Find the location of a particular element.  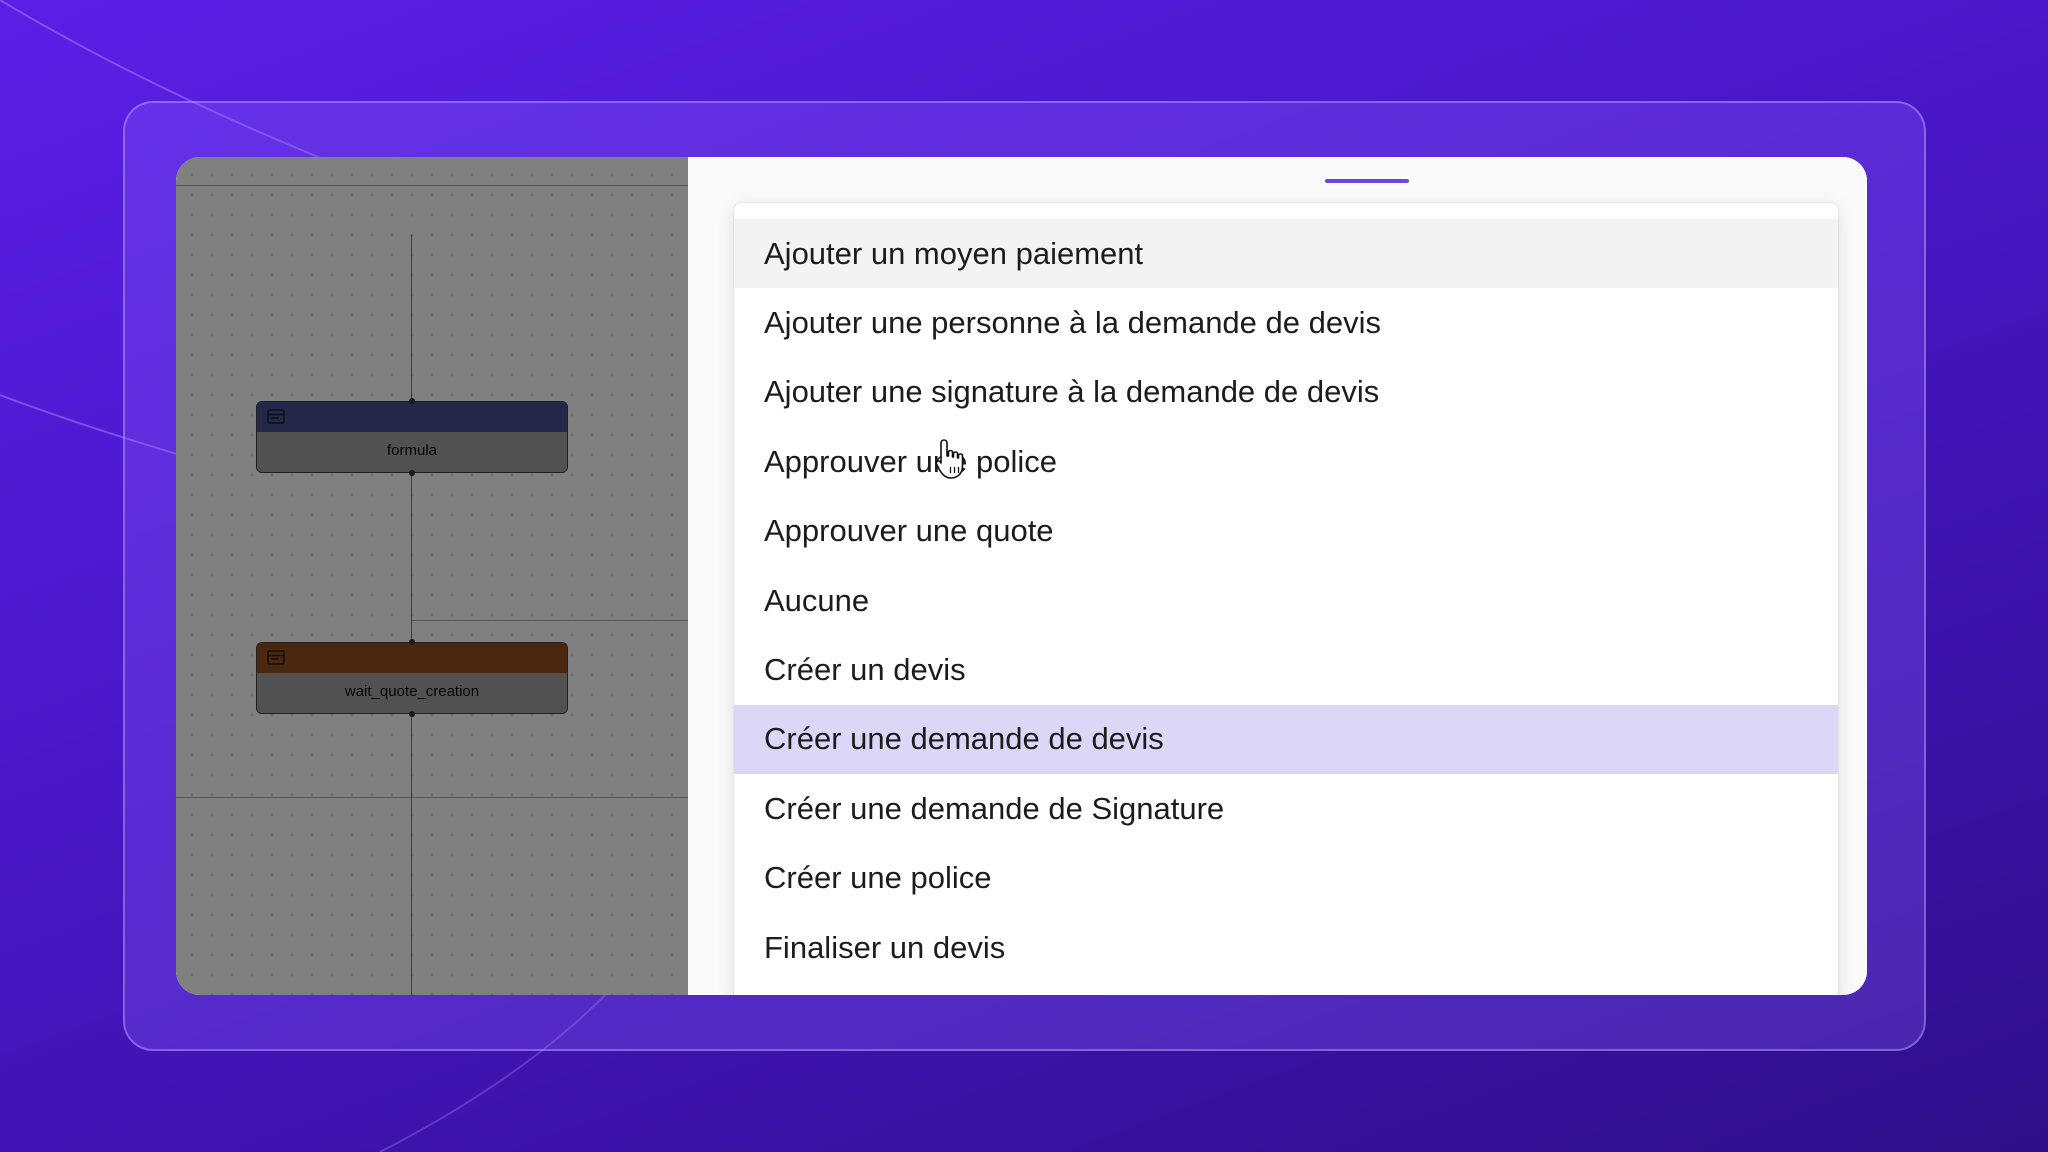

dropdown-option: Créer une police is located at coordinates (1286, 878).